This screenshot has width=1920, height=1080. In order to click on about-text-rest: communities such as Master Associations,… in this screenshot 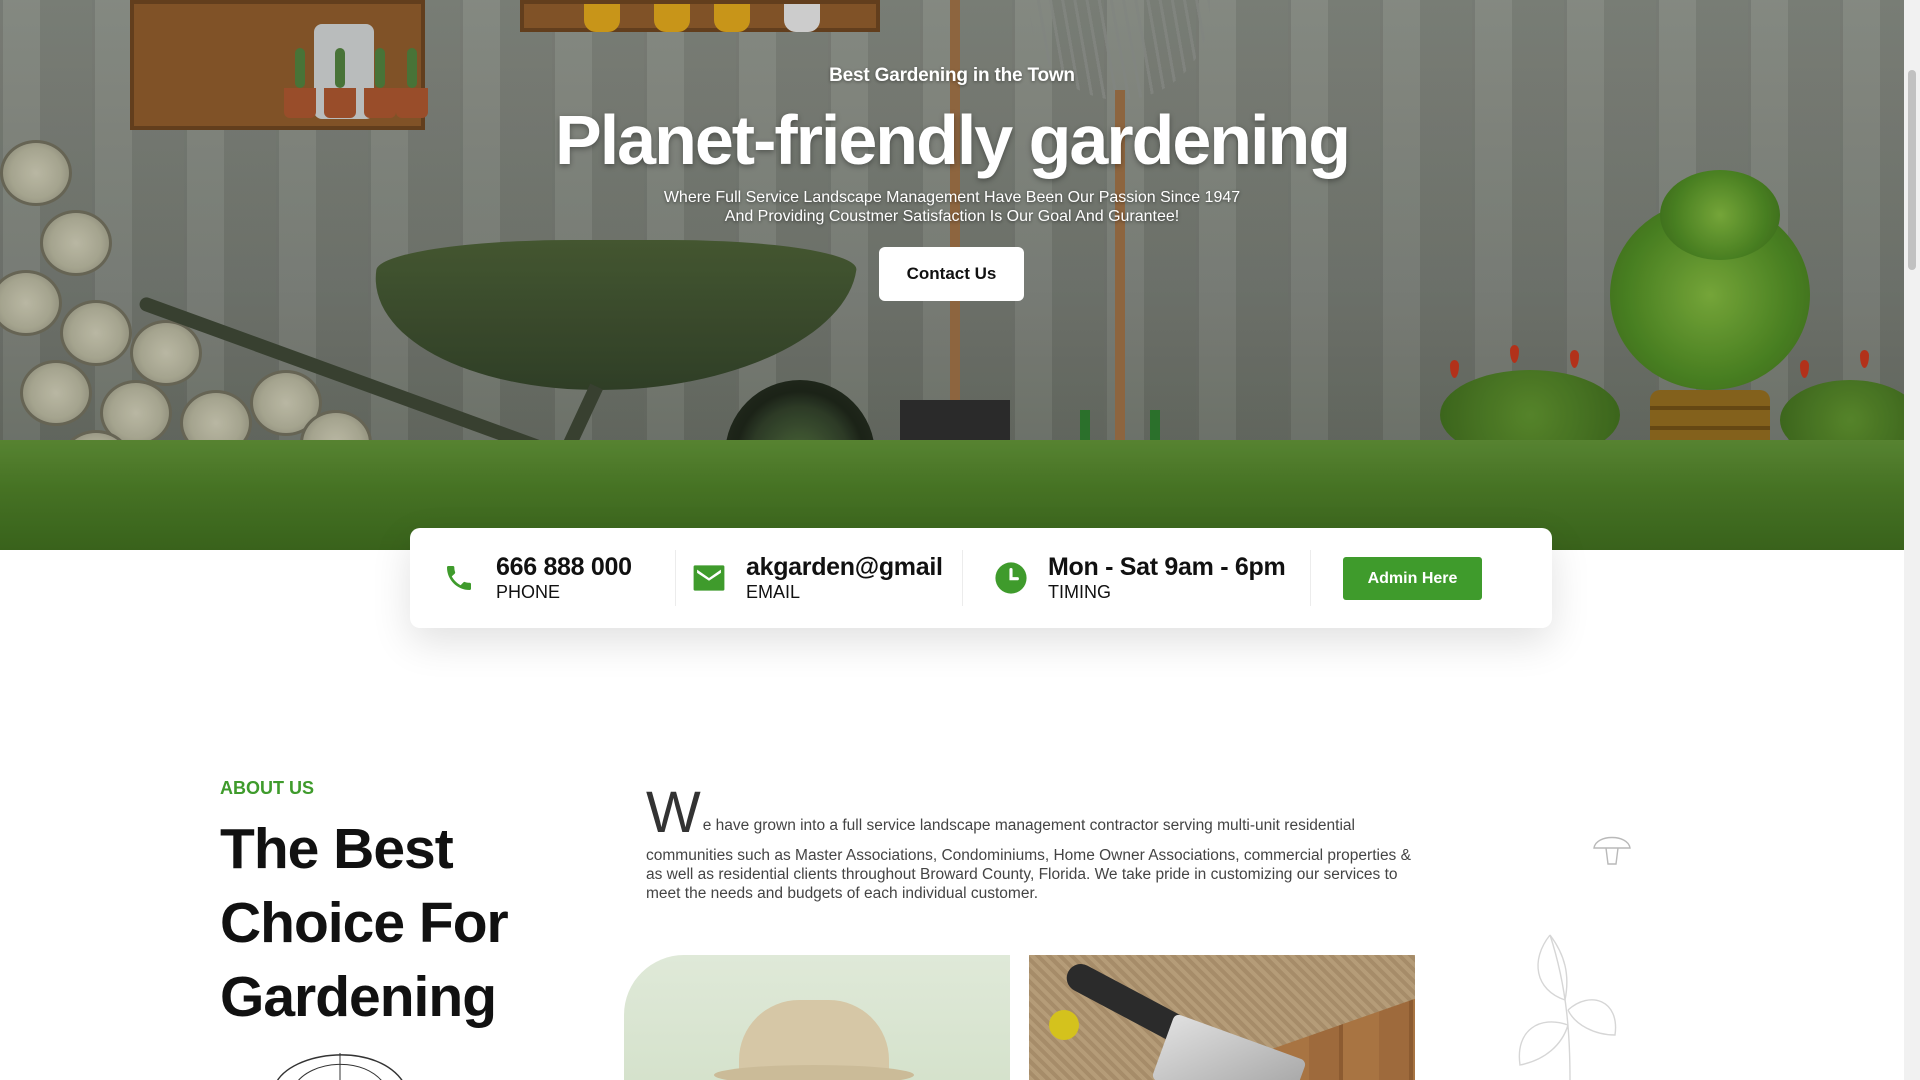, I will do `click(1028, 874)`.